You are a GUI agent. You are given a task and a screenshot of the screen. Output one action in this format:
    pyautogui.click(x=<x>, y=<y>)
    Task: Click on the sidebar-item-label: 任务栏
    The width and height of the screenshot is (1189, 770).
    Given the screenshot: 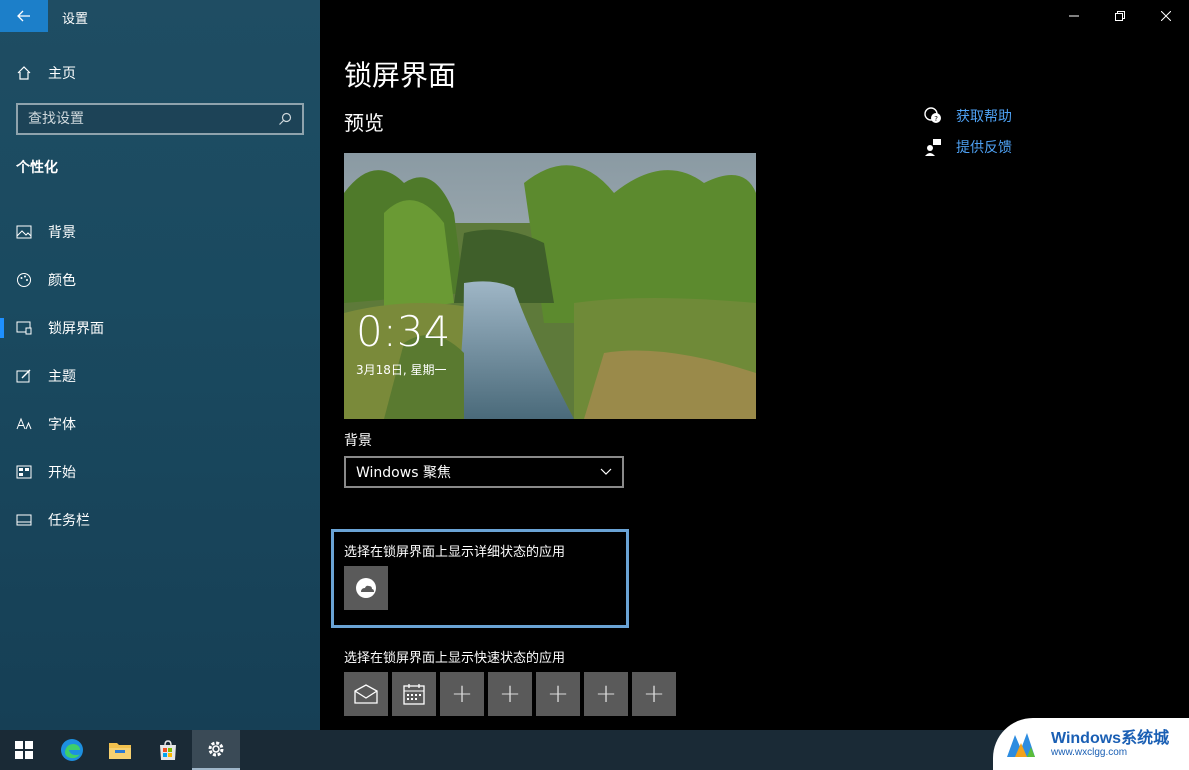 What is the action you would take?
    pyautogui.click(x=69, y=521)
    